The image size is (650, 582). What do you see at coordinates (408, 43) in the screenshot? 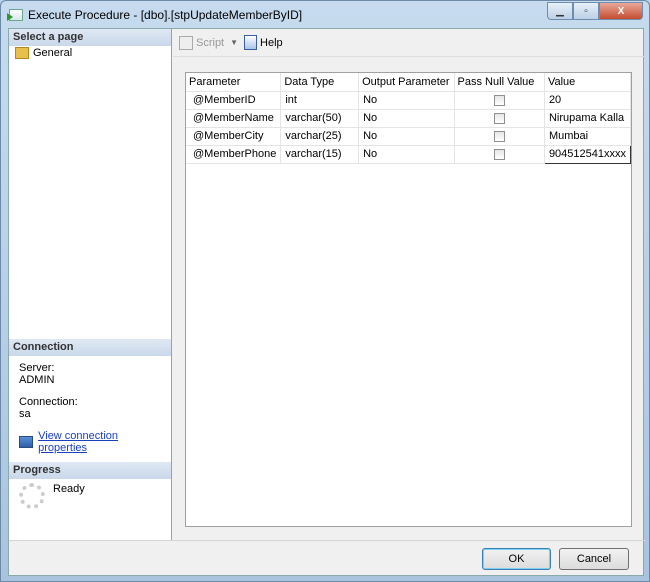
I see `toolbar: Script ▼ Help` at bounding box center [408, 43].